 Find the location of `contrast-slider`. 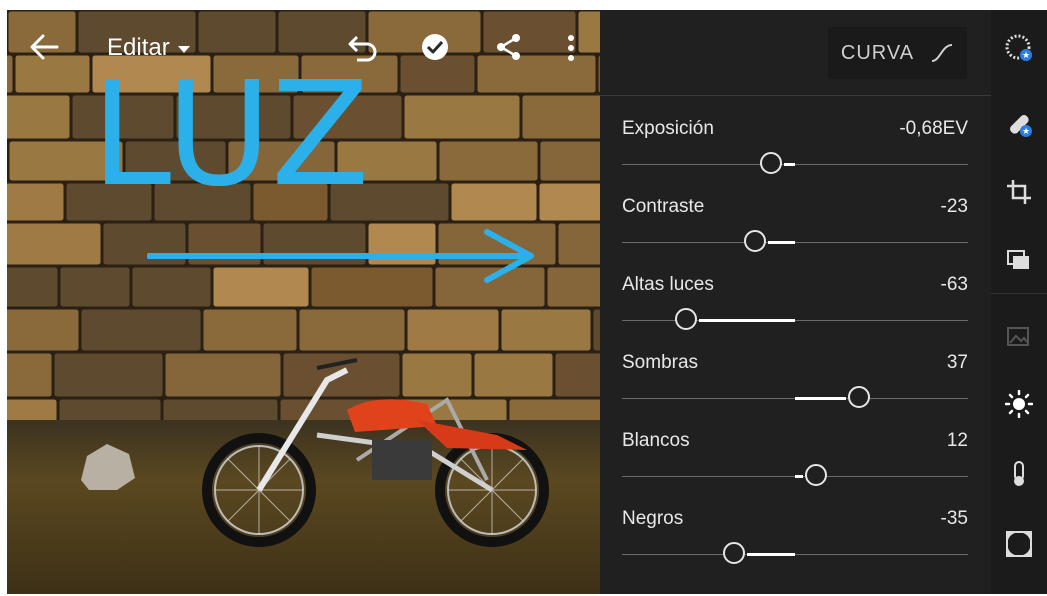

contrast-slider is located at coordinates (795, 241).